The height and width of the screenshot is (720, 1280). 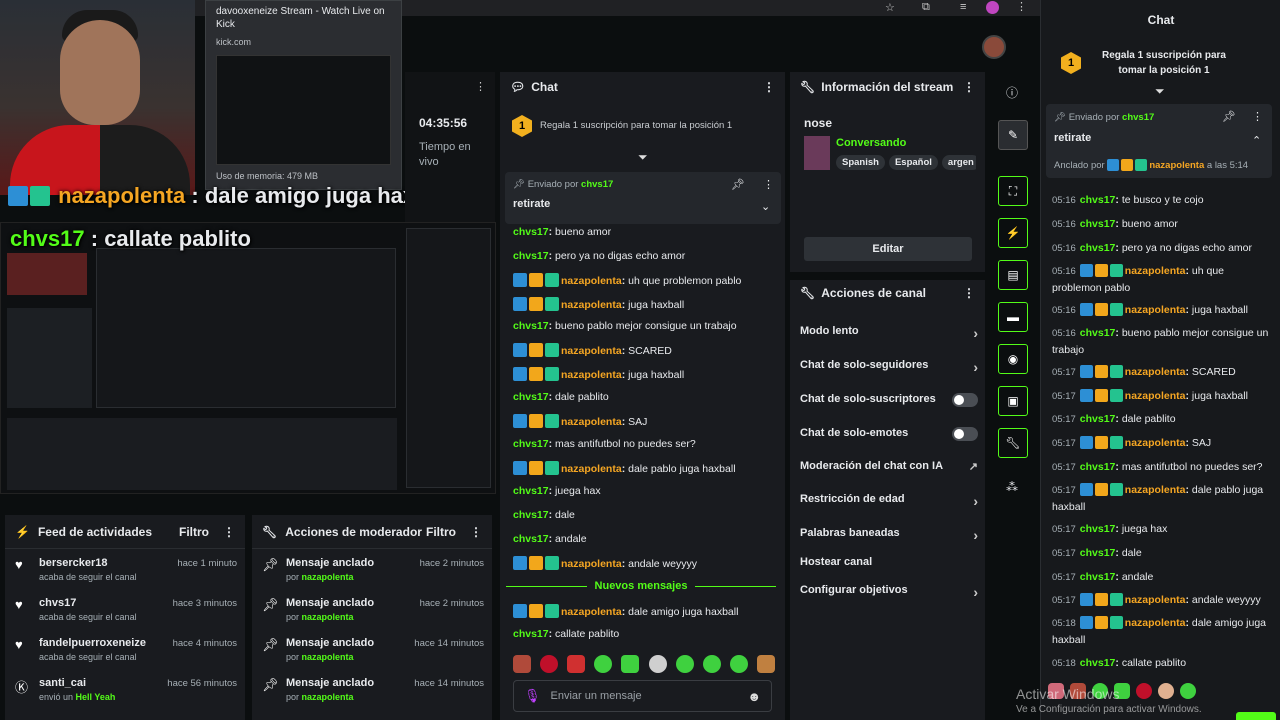 I want to click on emoji-icon: ☻, so click(x=754, y=696).